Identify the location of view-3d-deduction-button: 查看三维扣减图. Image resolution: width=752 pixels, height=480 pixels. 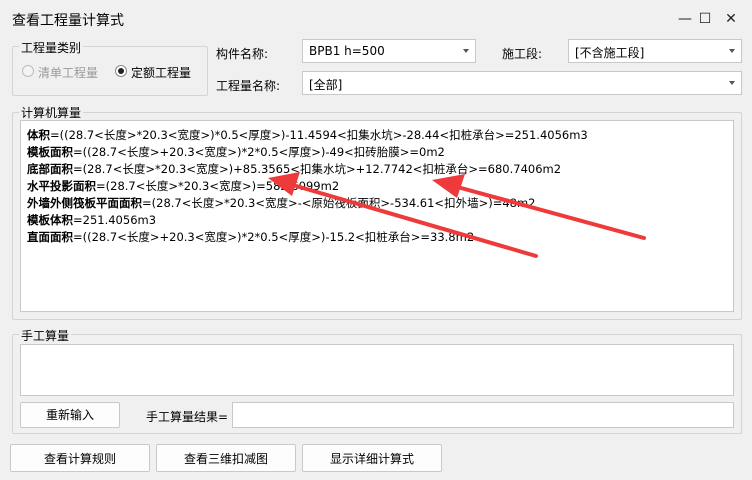
(226, 458).